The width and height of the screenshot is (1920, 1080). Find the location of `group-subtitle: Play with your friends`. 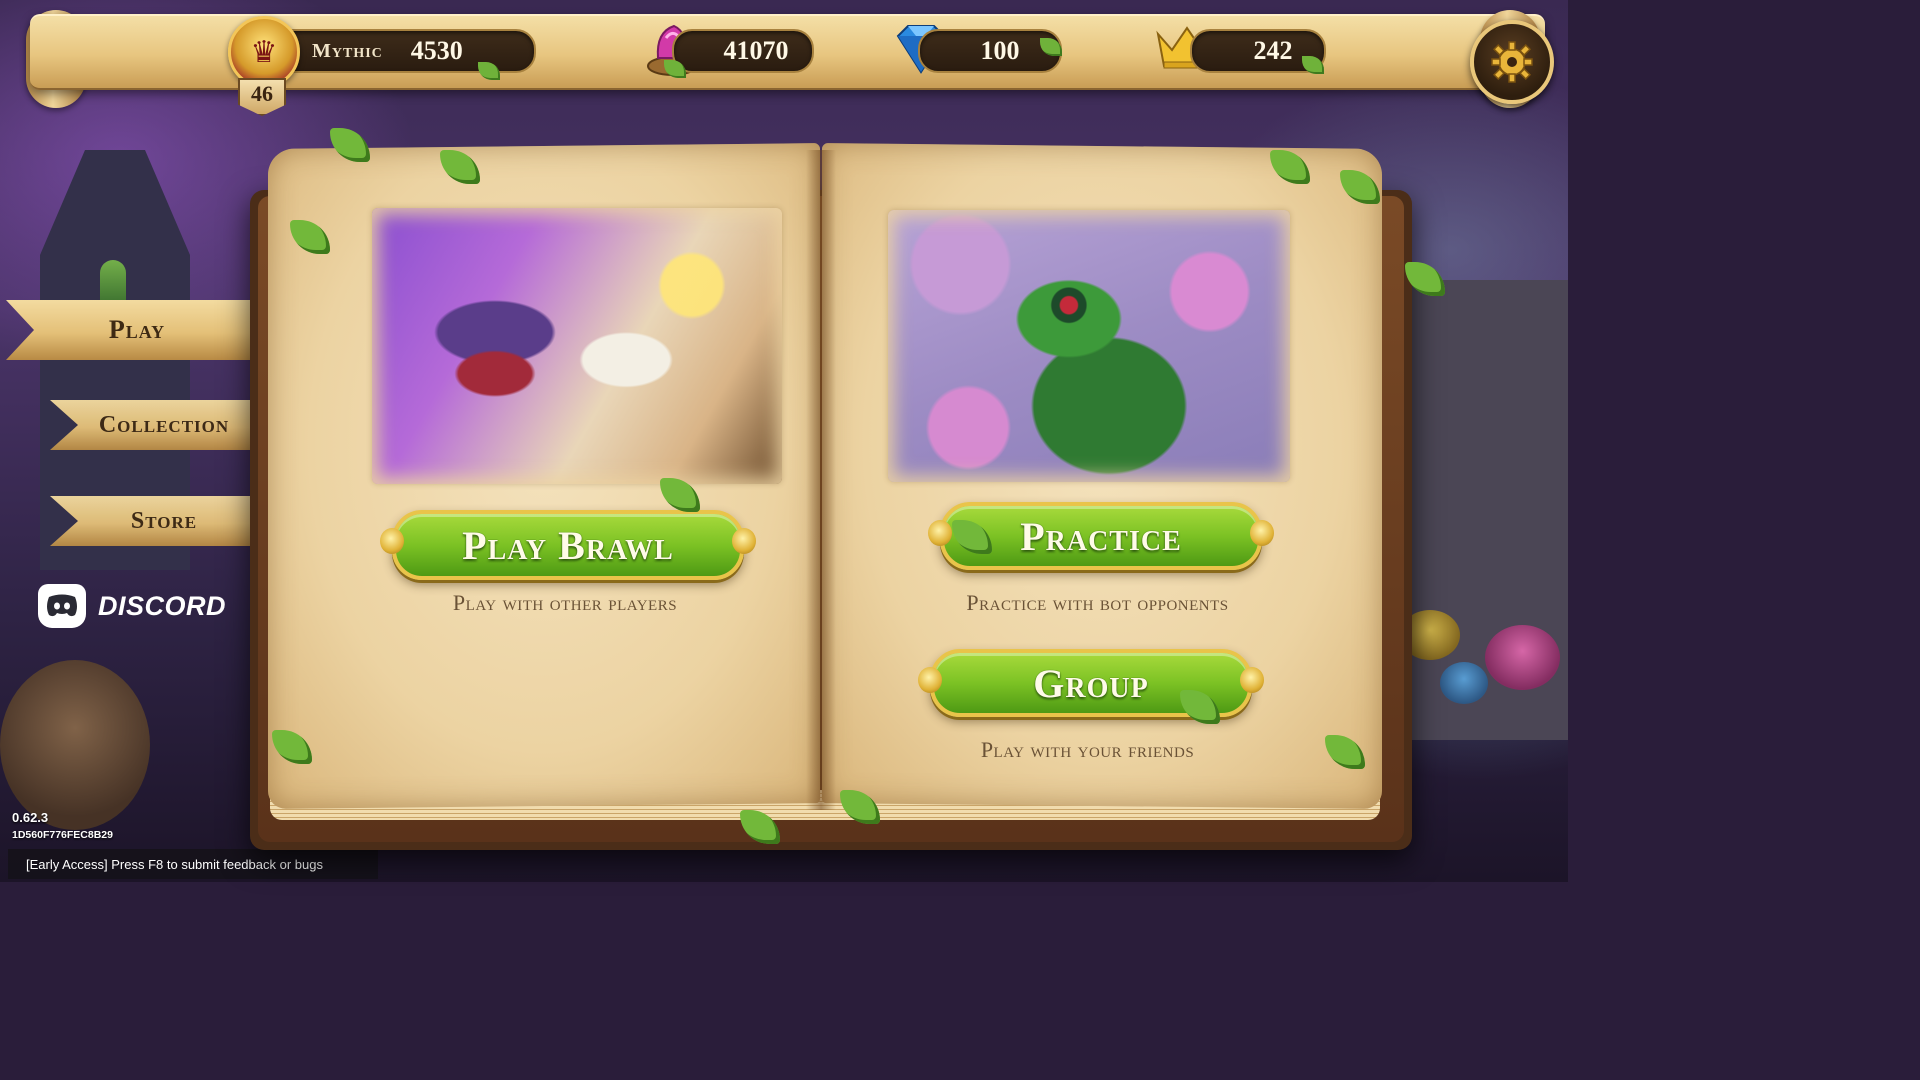

group-subtitle: Play with your friends is located at coordinates (1087, 749).